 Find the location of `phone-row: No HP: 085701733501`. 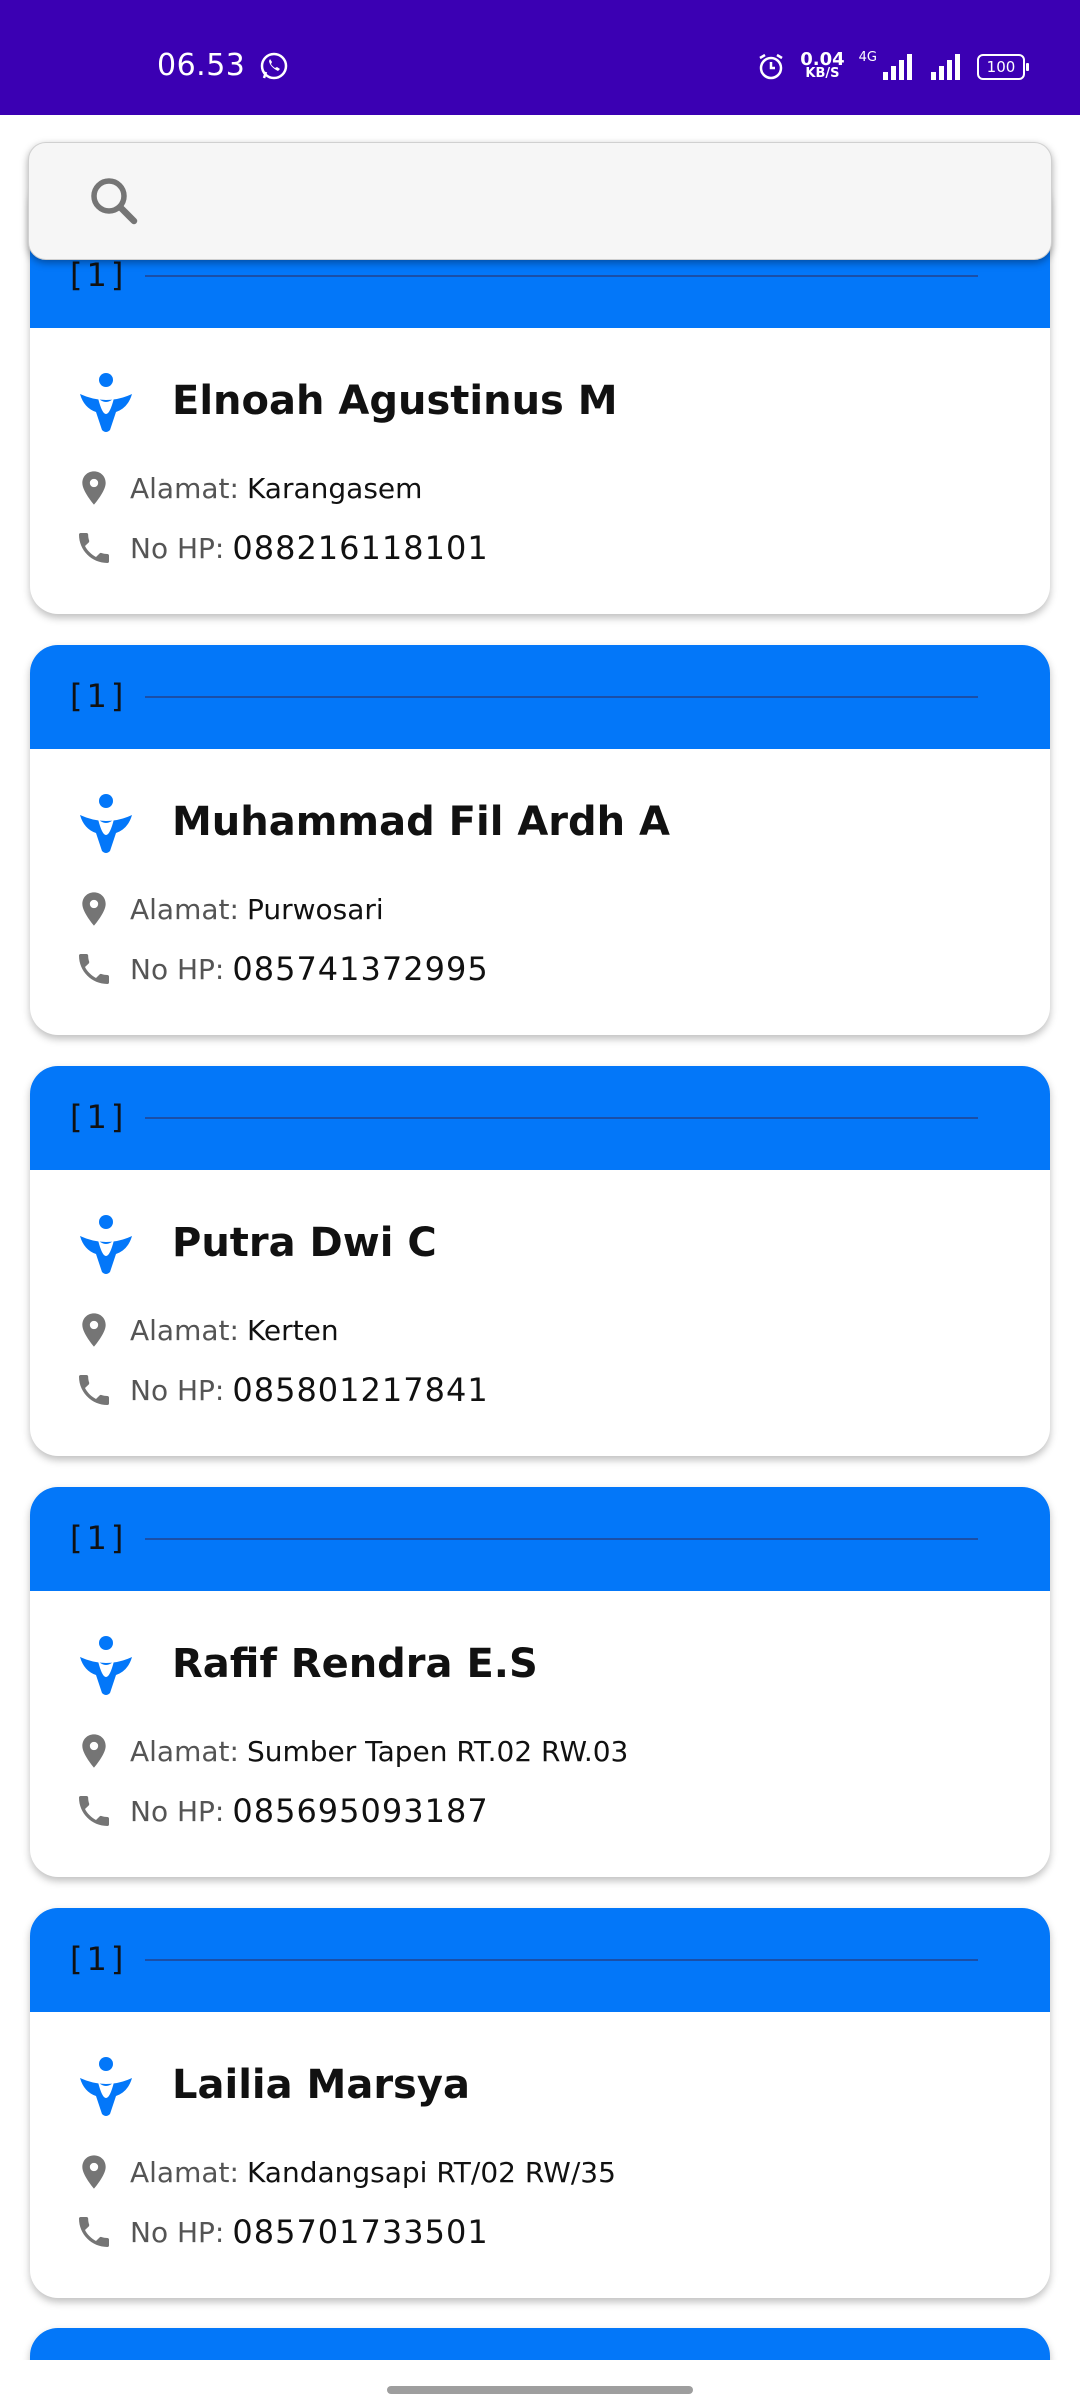

phone-row: No HP: 085701733501 is located at coordinates (281, 2232).